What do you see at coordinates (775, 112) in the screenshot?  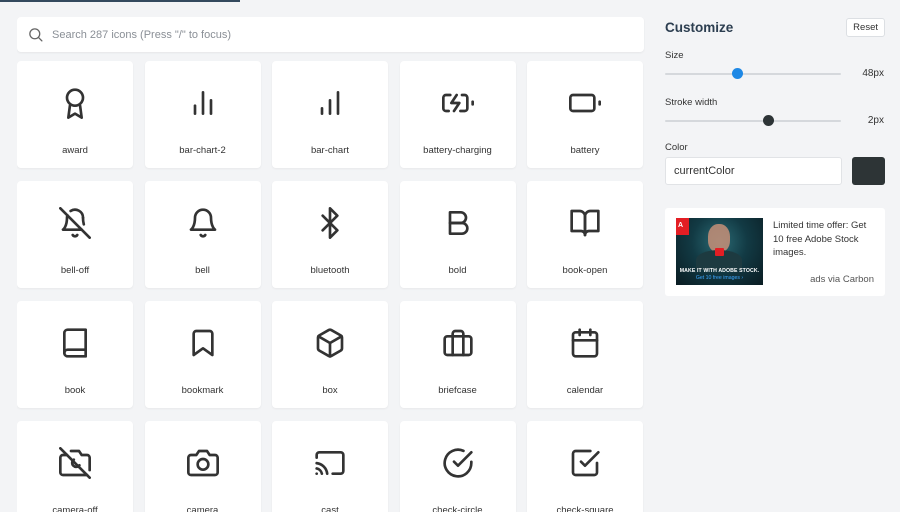 I see `stroke-control: Stroke width 2px` at bounding box center [775, 112].